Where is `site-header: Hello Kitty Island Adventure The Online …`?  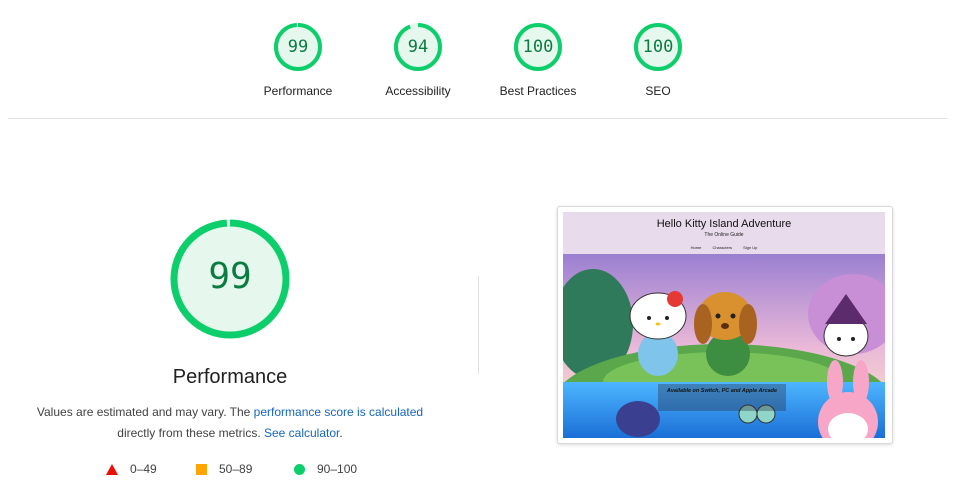 site-header: Hello Kitty Island Adventure The Online … is located at coordinates (724, 233).